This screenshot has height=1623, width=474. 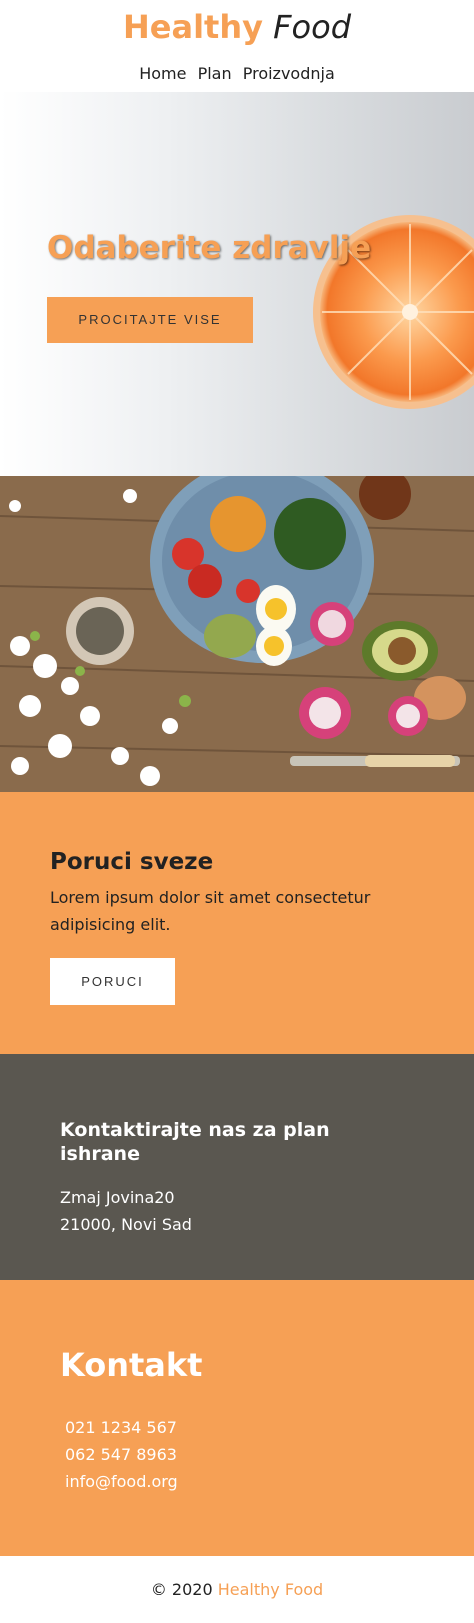 I want to click on phone-1: 021 1234 567, so click(x=239, y=1427).